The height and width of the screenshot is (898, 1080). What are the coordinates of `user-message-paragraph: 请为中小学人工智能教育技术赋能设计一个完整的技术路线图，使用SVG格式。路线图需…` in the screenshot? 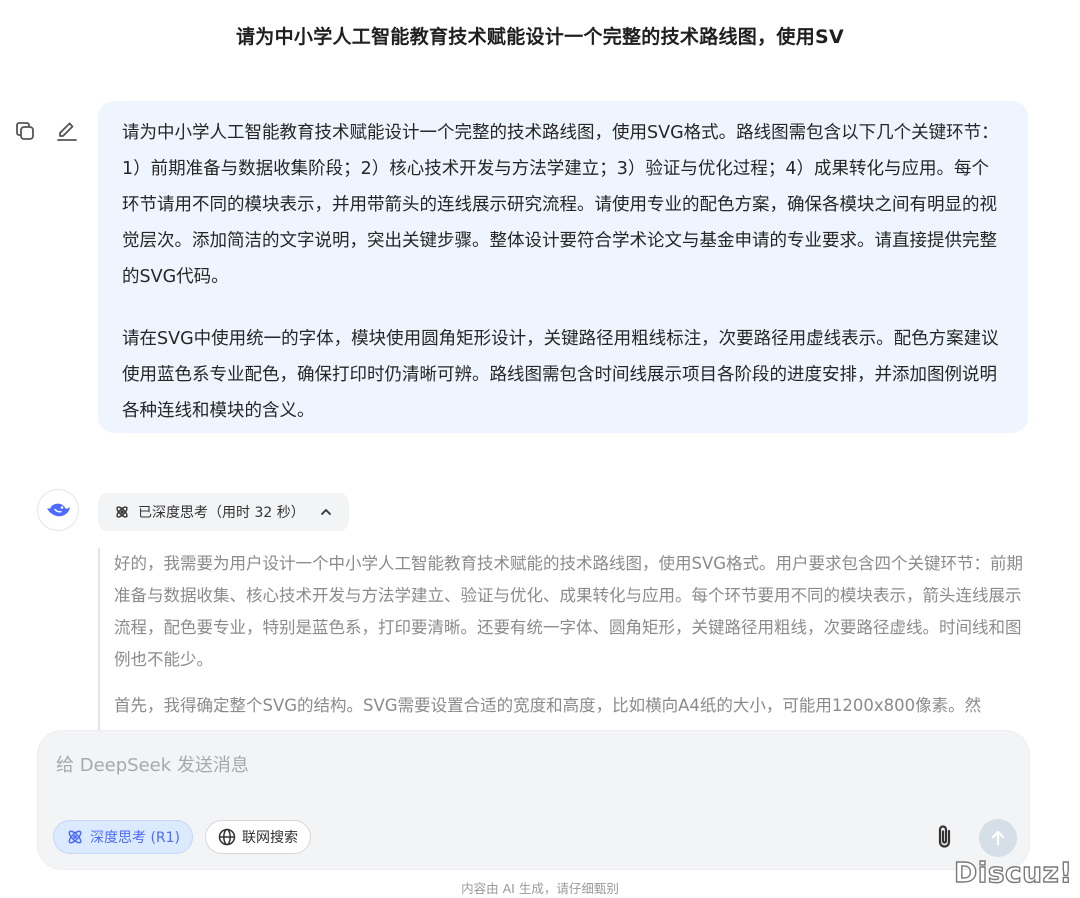 It's located at (560, 205).